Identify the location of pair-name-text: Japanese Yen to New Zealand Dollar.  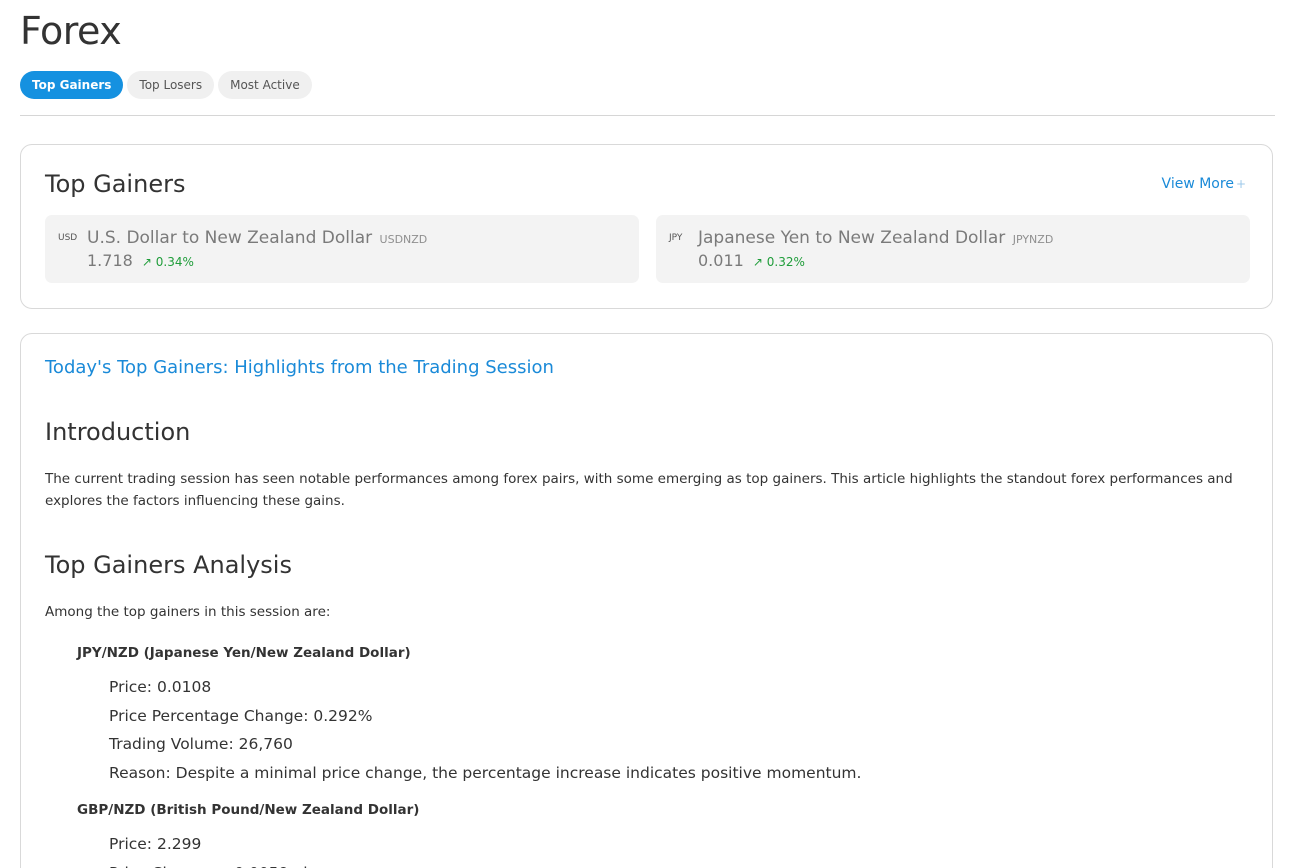
(852, 238).